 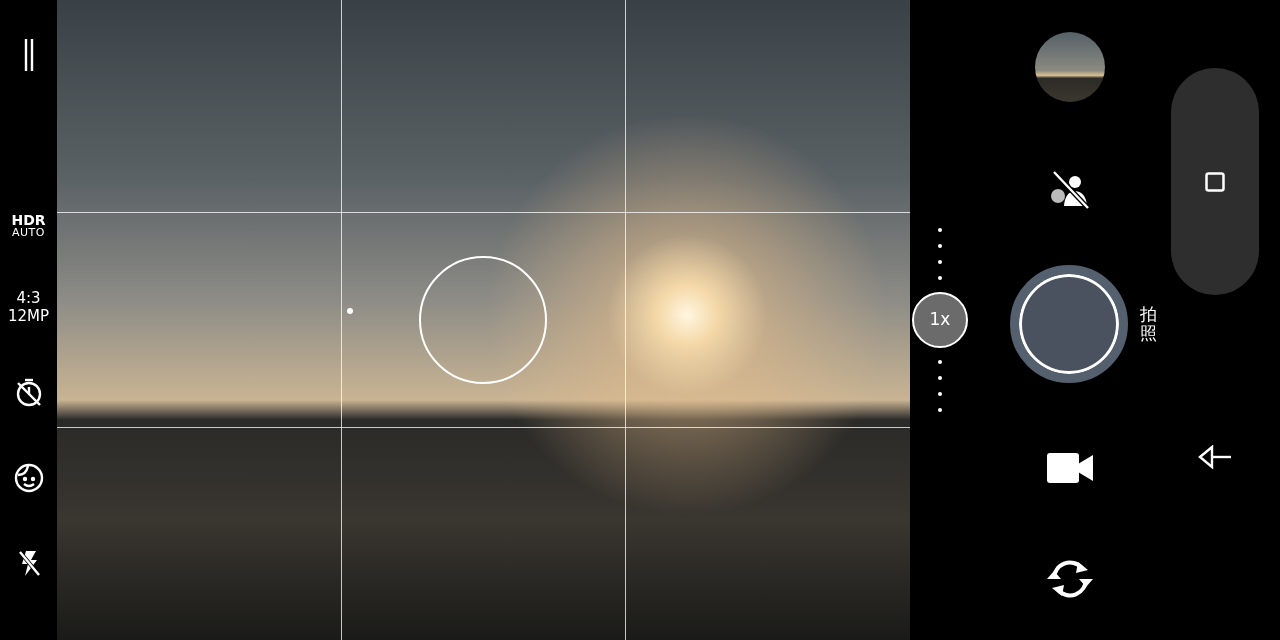 I want to click on photo-size-button: 4:3 12MP, so click(x=28, y=307).